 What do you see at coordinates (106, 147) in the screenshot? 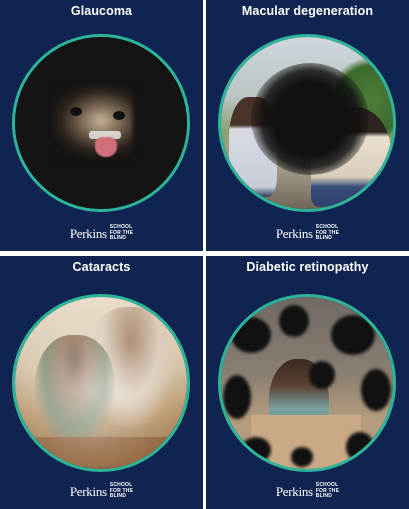
I see `dog-tongue` at bounding box center [106, 147].